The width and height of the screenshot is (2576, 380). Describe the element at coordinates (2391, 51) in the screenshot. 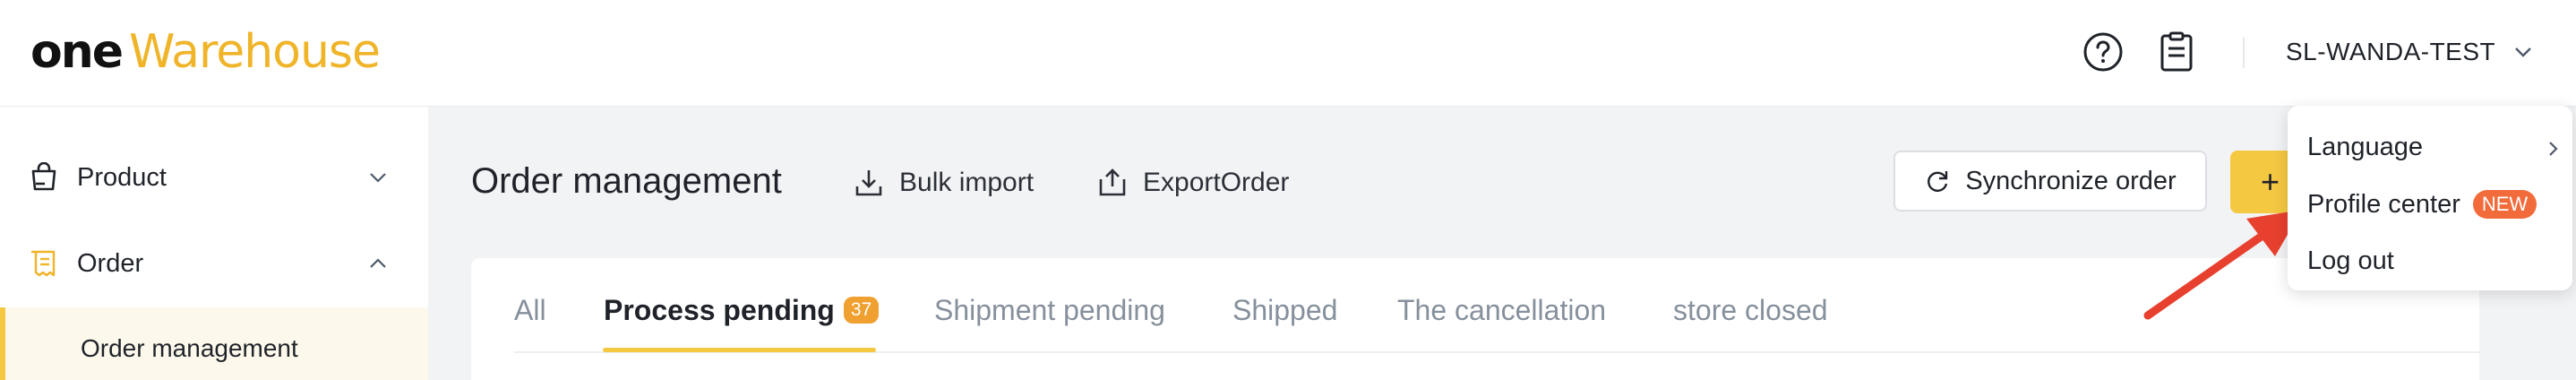

I see `account-name: SL-WANDA-TEST` at that location.